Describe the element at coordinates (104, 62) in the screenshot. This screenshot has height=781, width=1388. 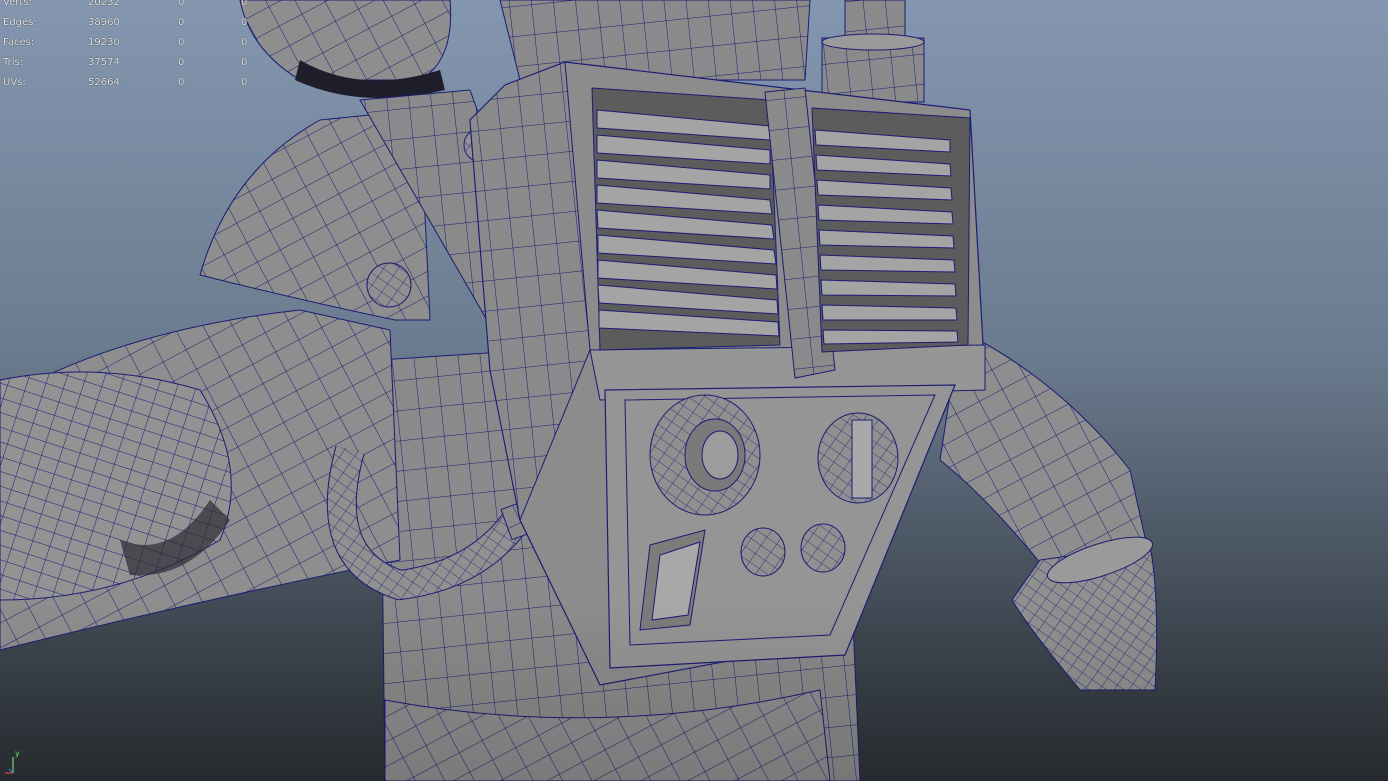
I see `hud-total: 37574` at that location.